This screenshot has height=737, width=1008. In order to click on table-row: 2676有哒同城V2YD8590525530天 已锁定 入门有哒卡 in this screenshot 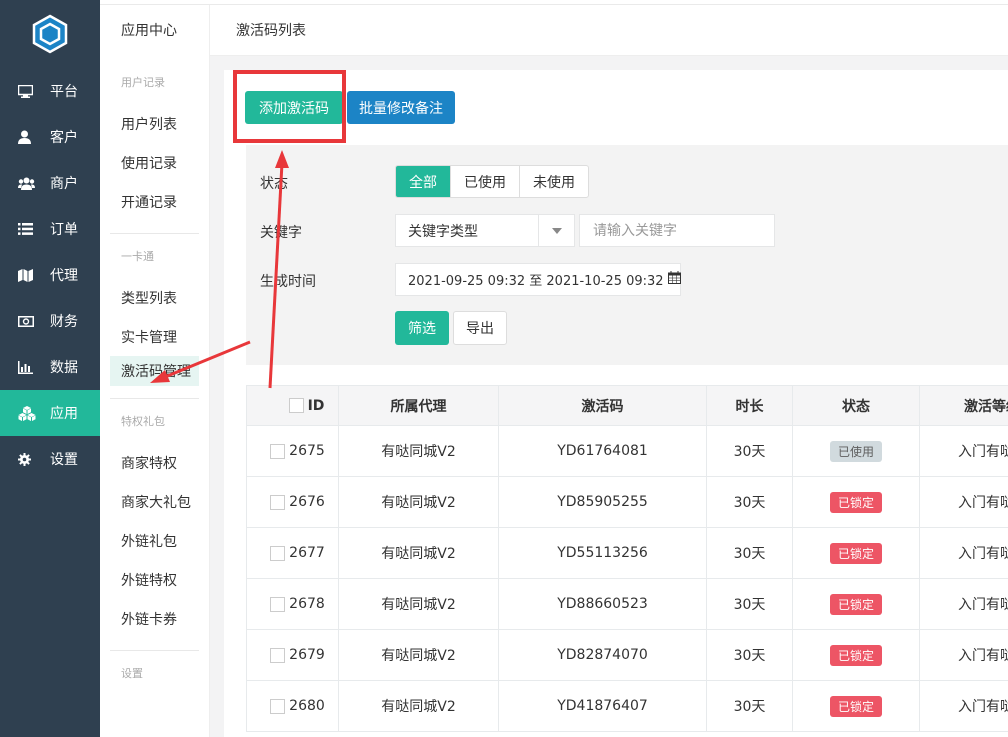, I will do `click(627, 502)`.